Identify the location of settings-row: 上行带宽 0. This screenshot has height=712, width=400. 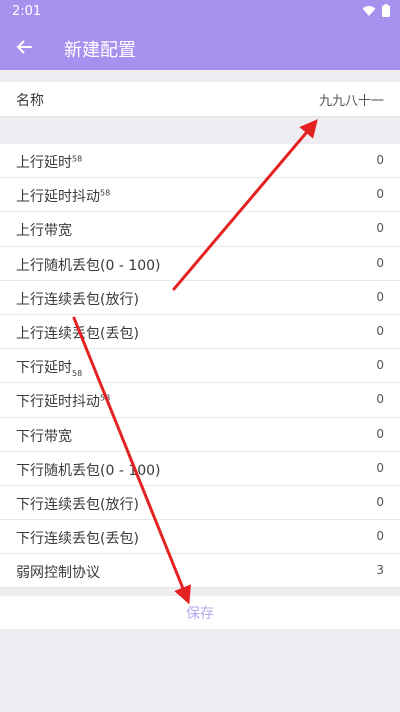
(200, 229).